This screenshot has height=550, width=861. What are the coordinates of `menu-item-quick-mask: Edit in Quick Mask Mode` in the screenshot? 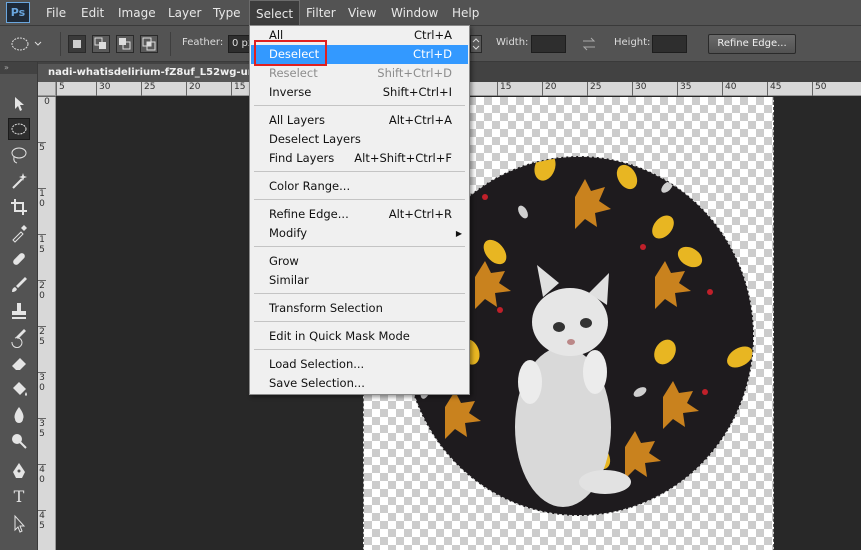 It's located at (359, 336).